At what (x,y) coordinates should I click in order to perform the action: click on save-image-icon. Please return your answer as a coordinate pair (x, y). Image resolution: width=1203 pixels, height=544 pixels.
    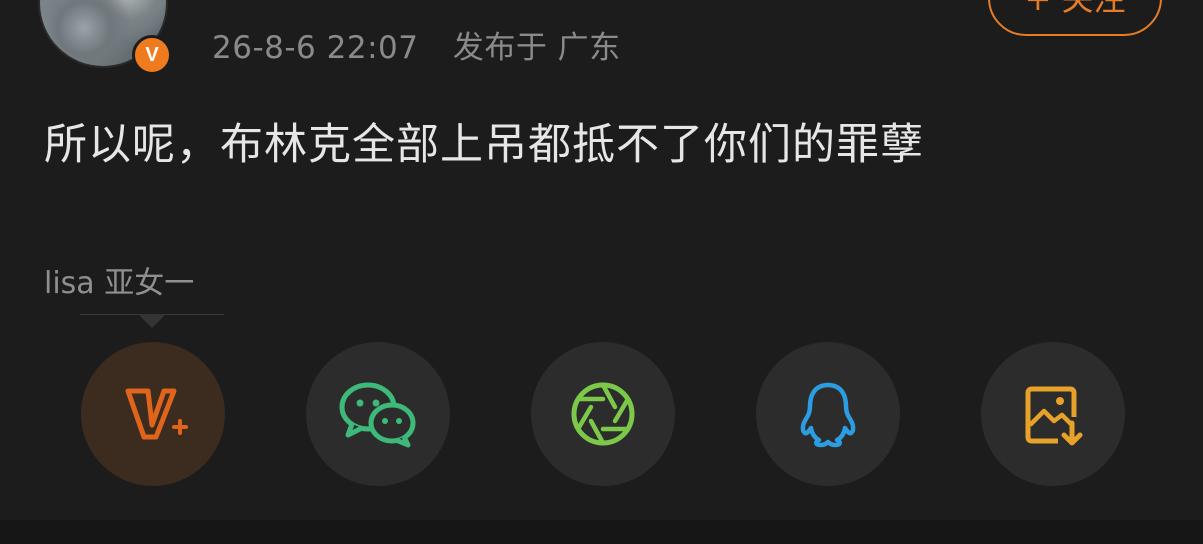
    Looking at the image, I should click on (1054, 416).